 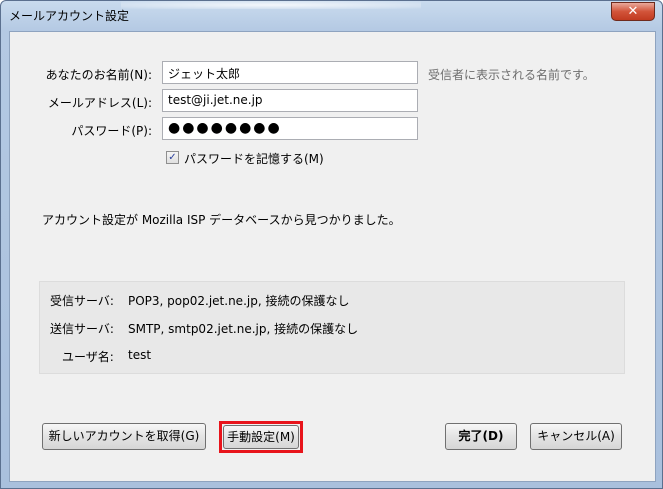 What do you see at coordinates (99, 103) in the screenshot?
I see `email-label: メールアドレス(L):` at bounding box center [99, 103].